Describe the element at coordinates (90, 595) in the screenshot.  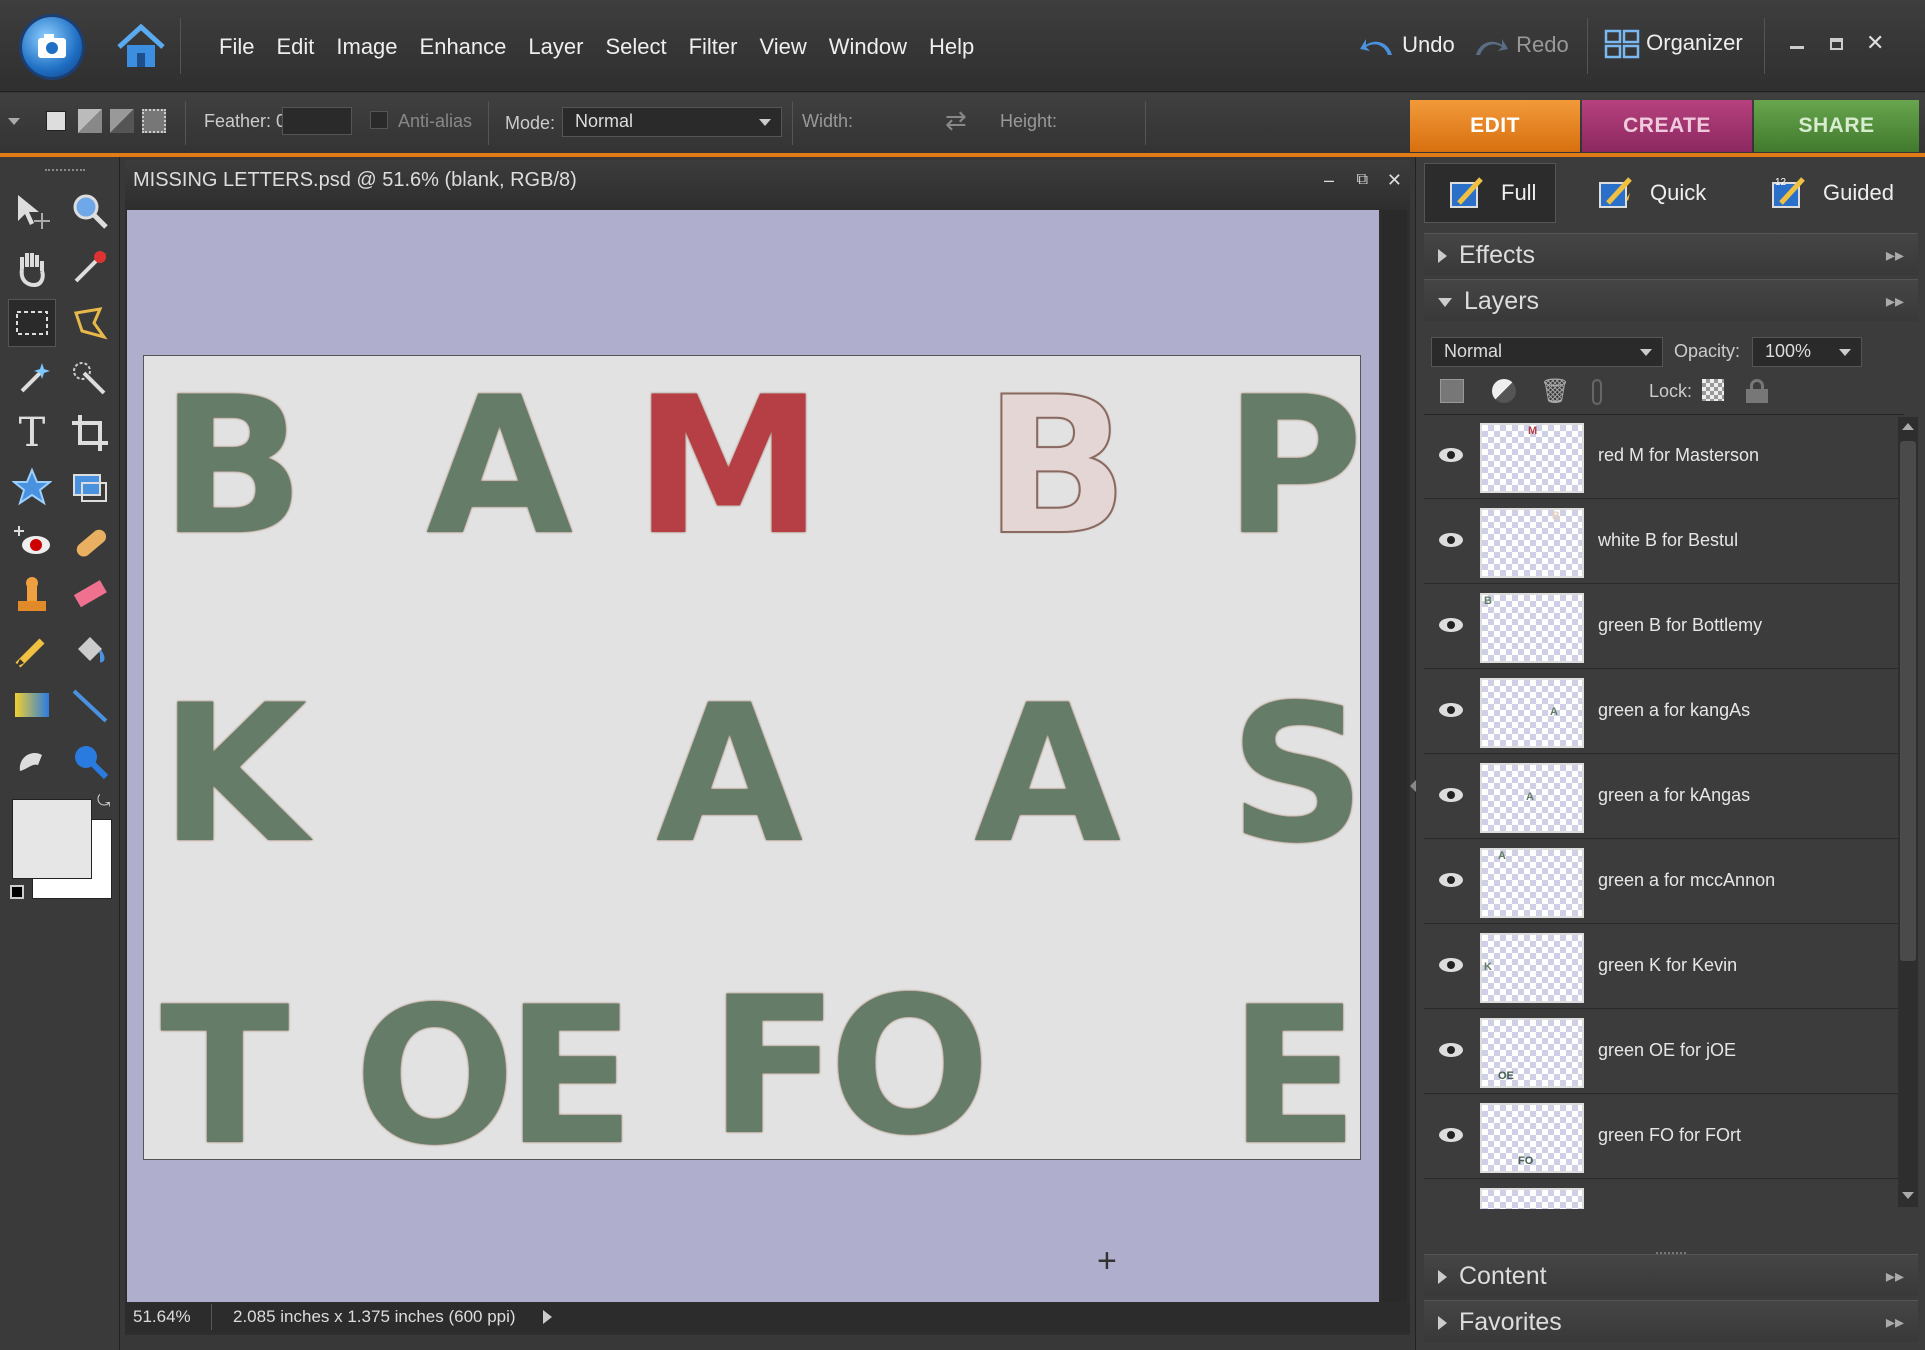
I see `eraser-tool-icon` at that location.